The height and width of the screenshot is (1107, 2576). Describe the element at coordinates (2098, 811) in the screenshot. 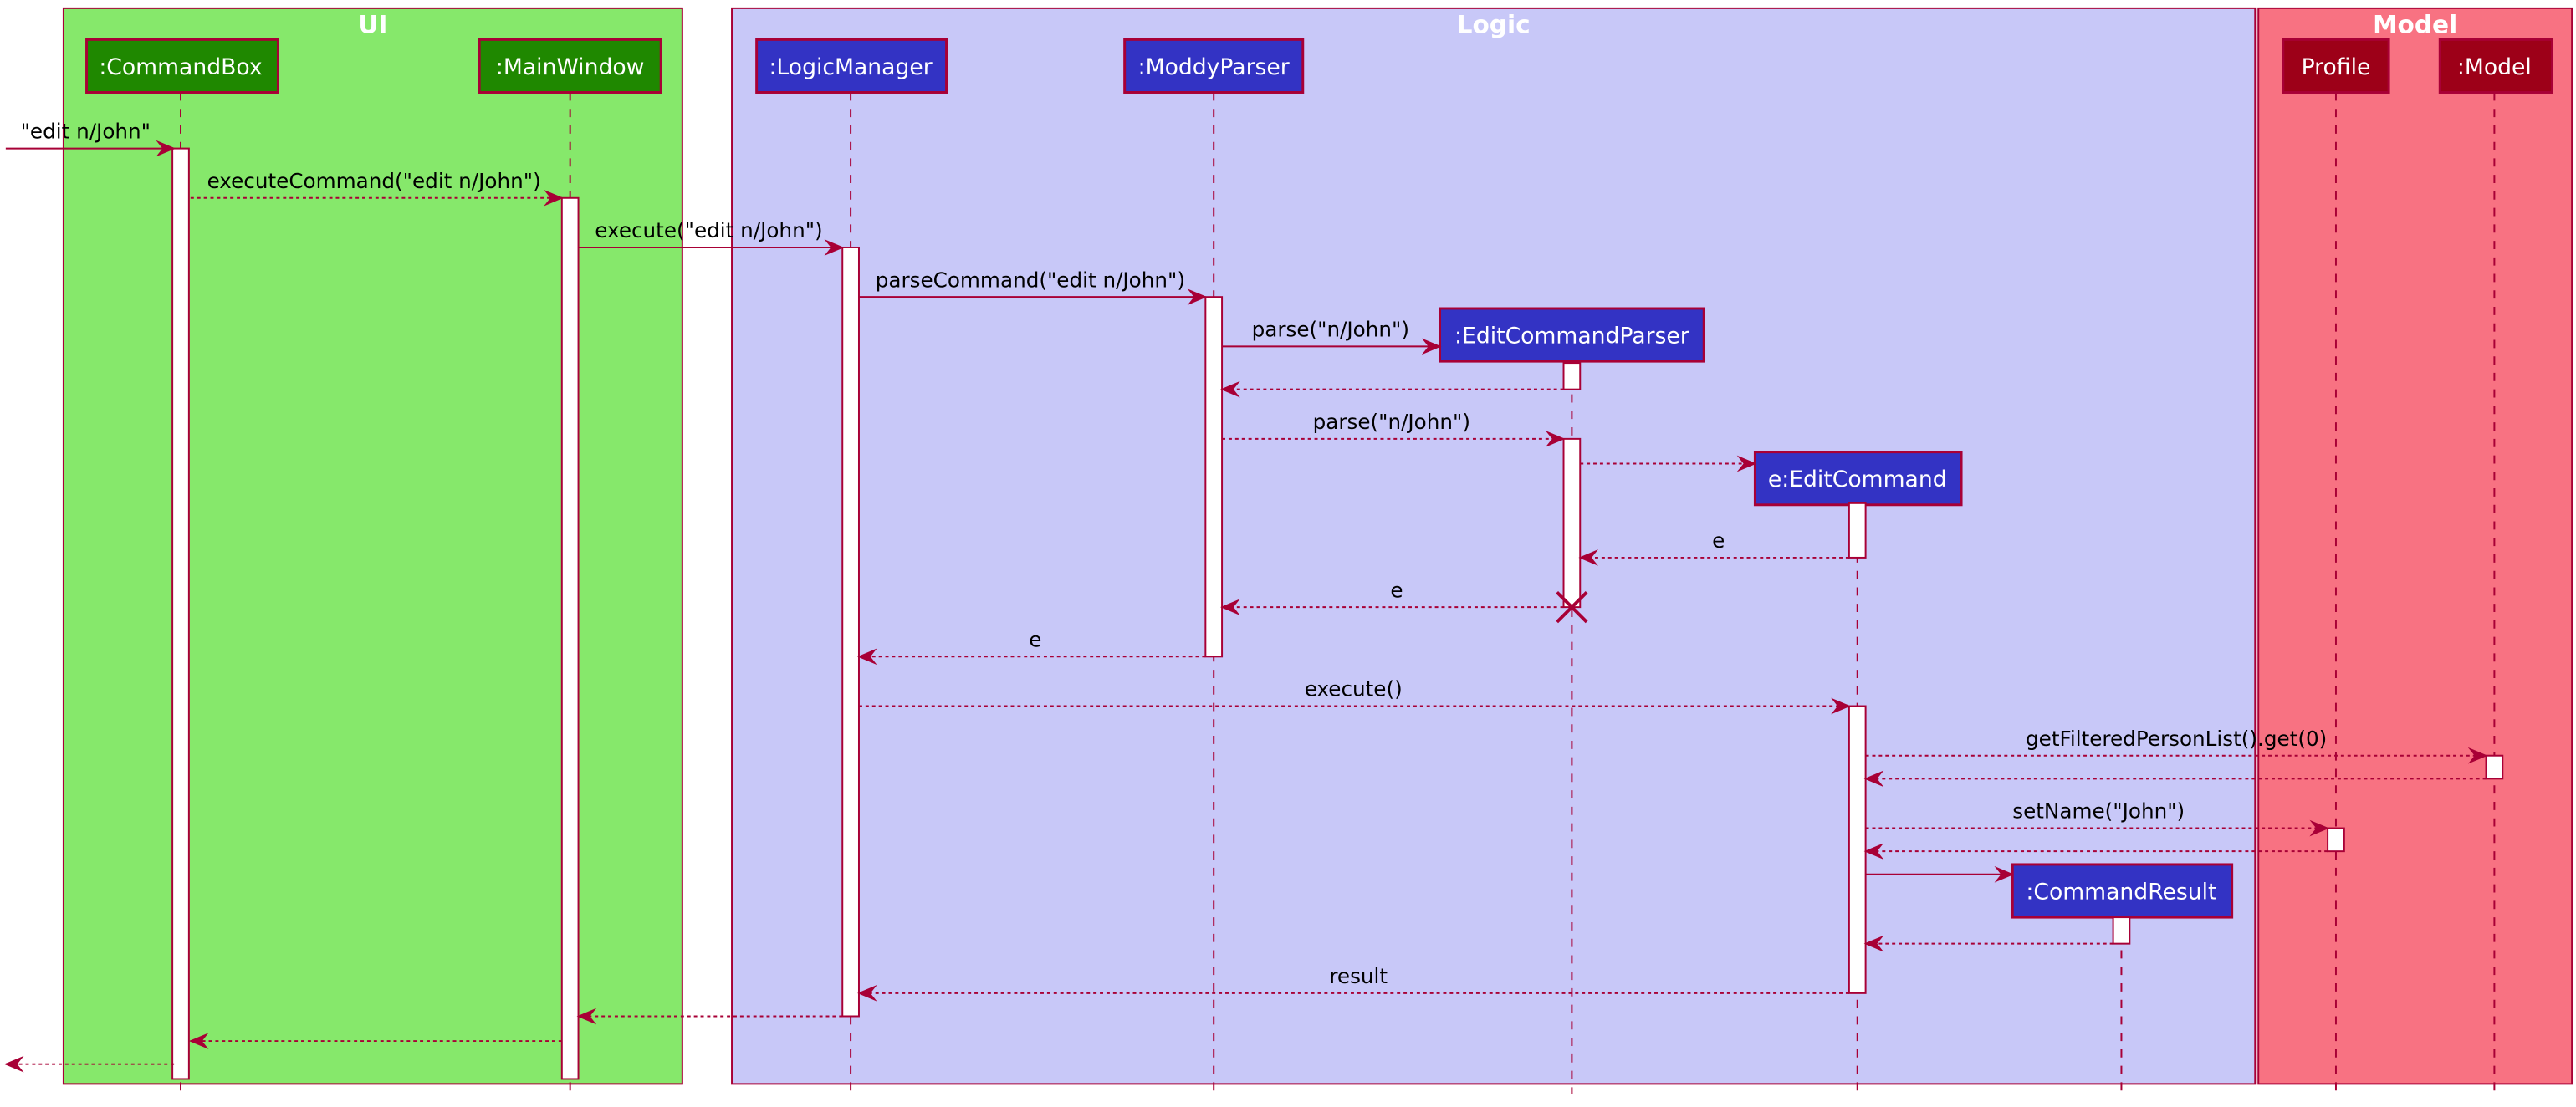

I see `message-label: setName("John")` at that location.